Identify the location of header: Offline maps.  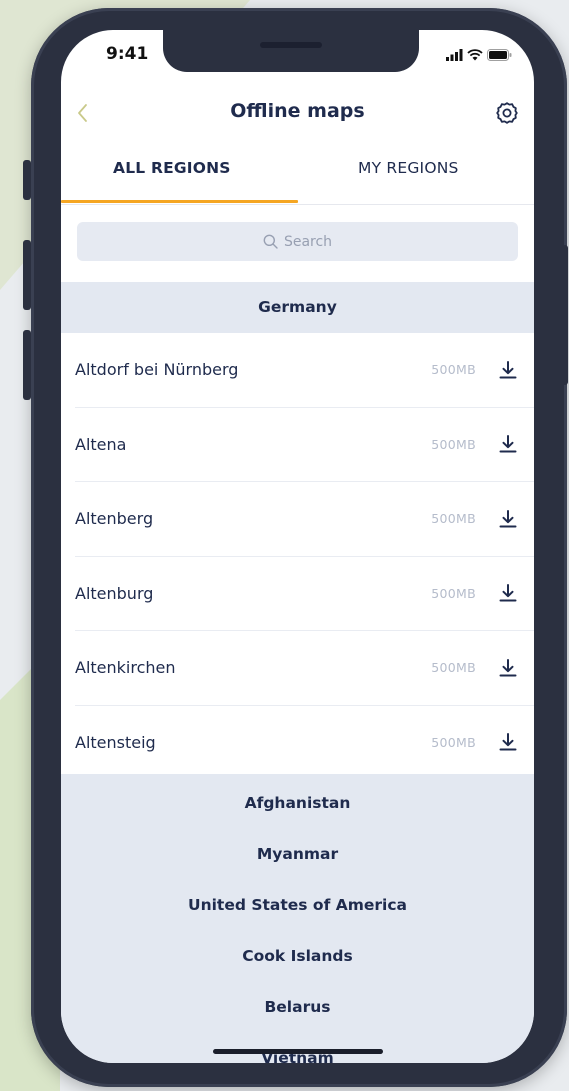
(297, 116).